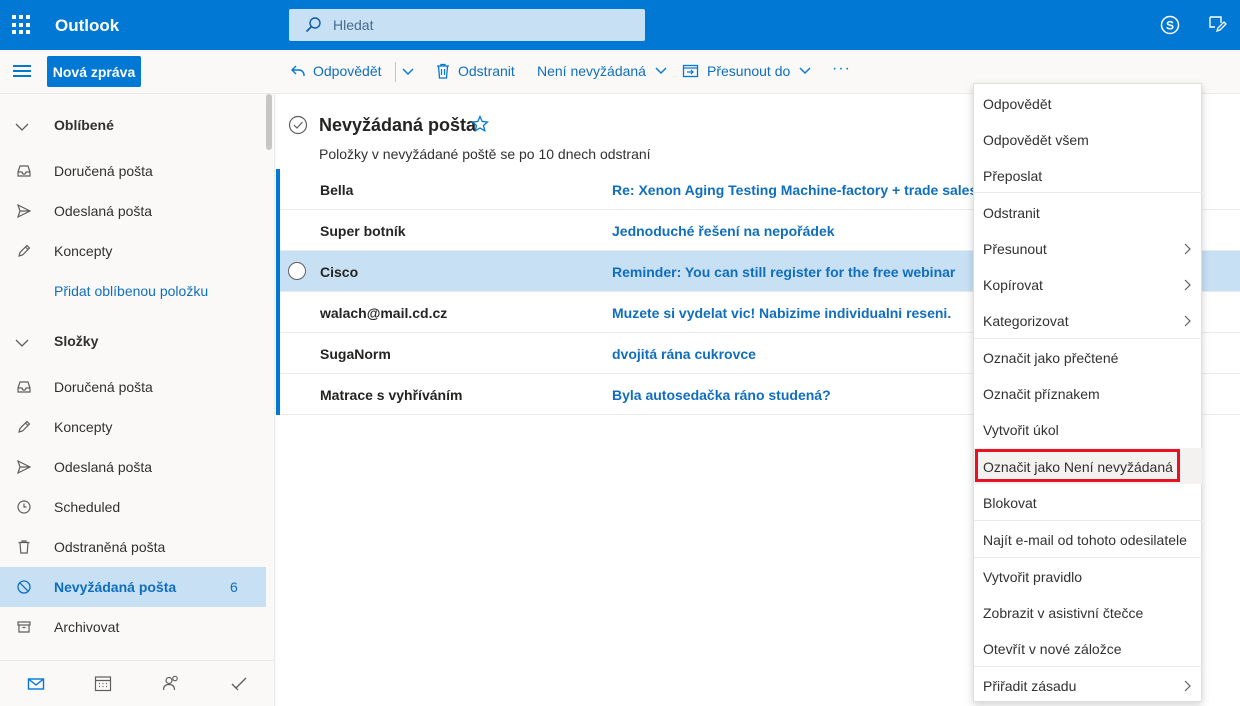 This screenshot has height=706, width=1240. Describe the element at coordinates (83, 251) in the screenshot. I see `sidebar-item-label: Koncepty` at that location.